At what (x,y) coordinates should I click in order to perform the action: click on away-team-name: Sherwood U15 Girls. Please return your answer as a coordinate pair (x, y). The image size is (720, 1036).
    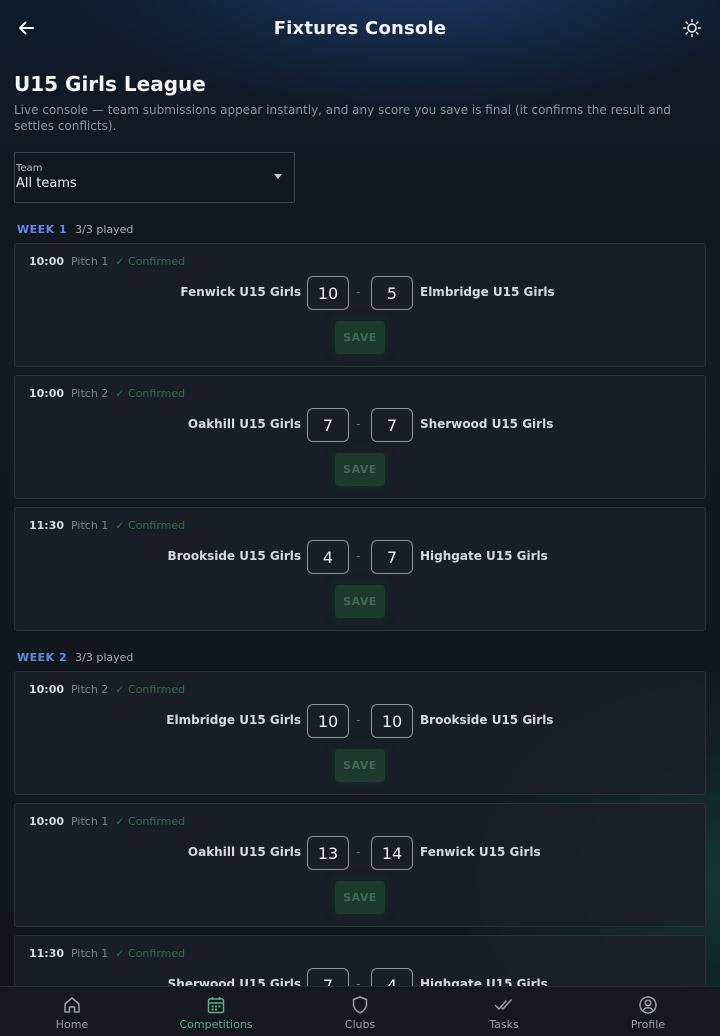
    Looking at the image, I should click on (487, 424).